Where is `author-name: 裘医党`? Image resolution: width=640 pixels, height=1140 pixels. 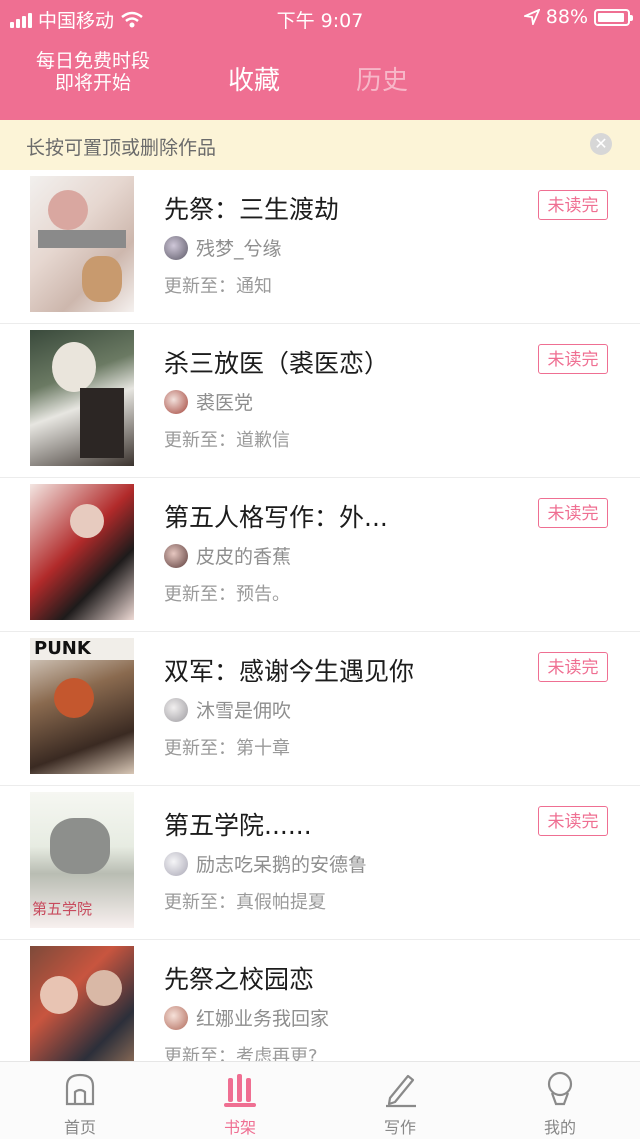 author-name: 裘医党 is located at coordinates (225, 403).